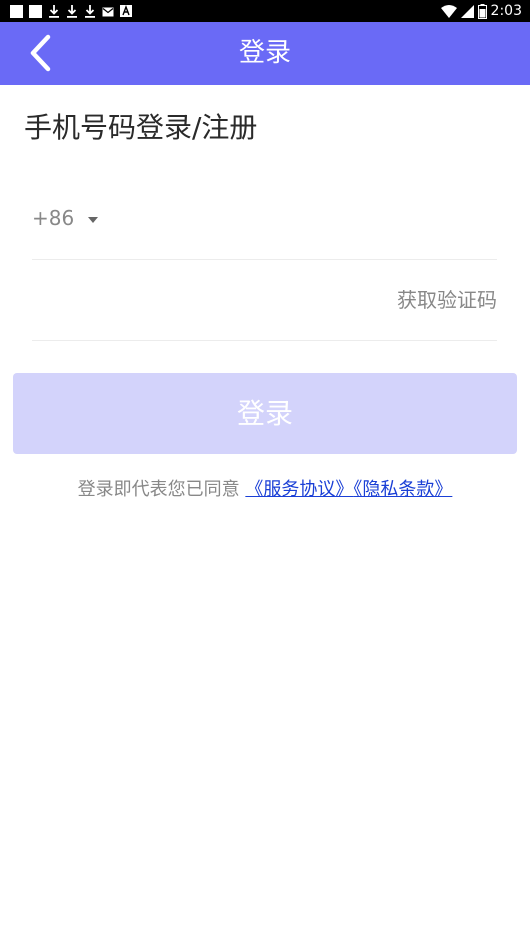 The image size is (530, 940). Describe the element at coordinates (93, 220) in the screenshot. I see `caret-down-icon` at that location.